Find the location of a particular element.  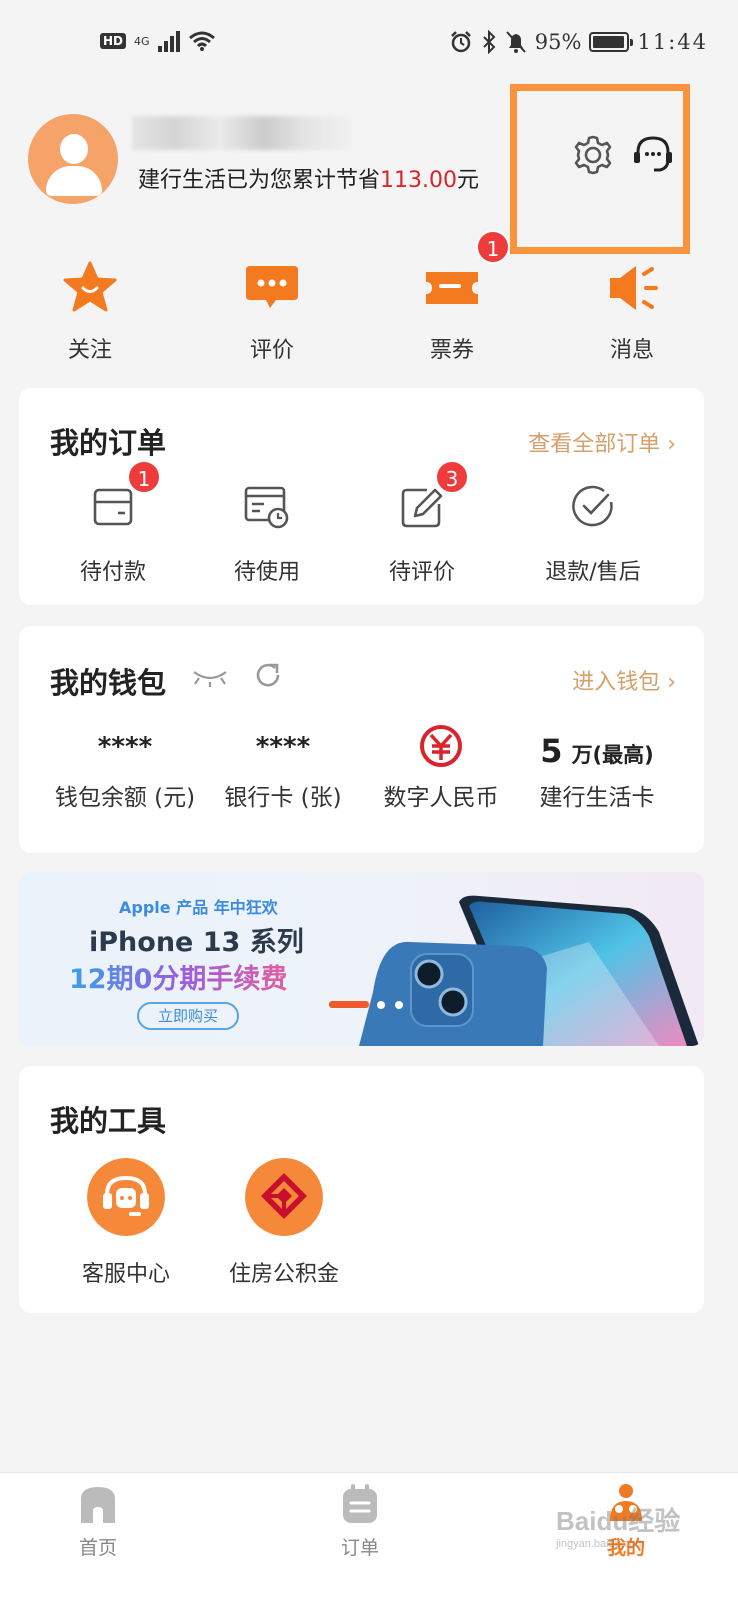

order-icon is located at coordinates (360, 1503).